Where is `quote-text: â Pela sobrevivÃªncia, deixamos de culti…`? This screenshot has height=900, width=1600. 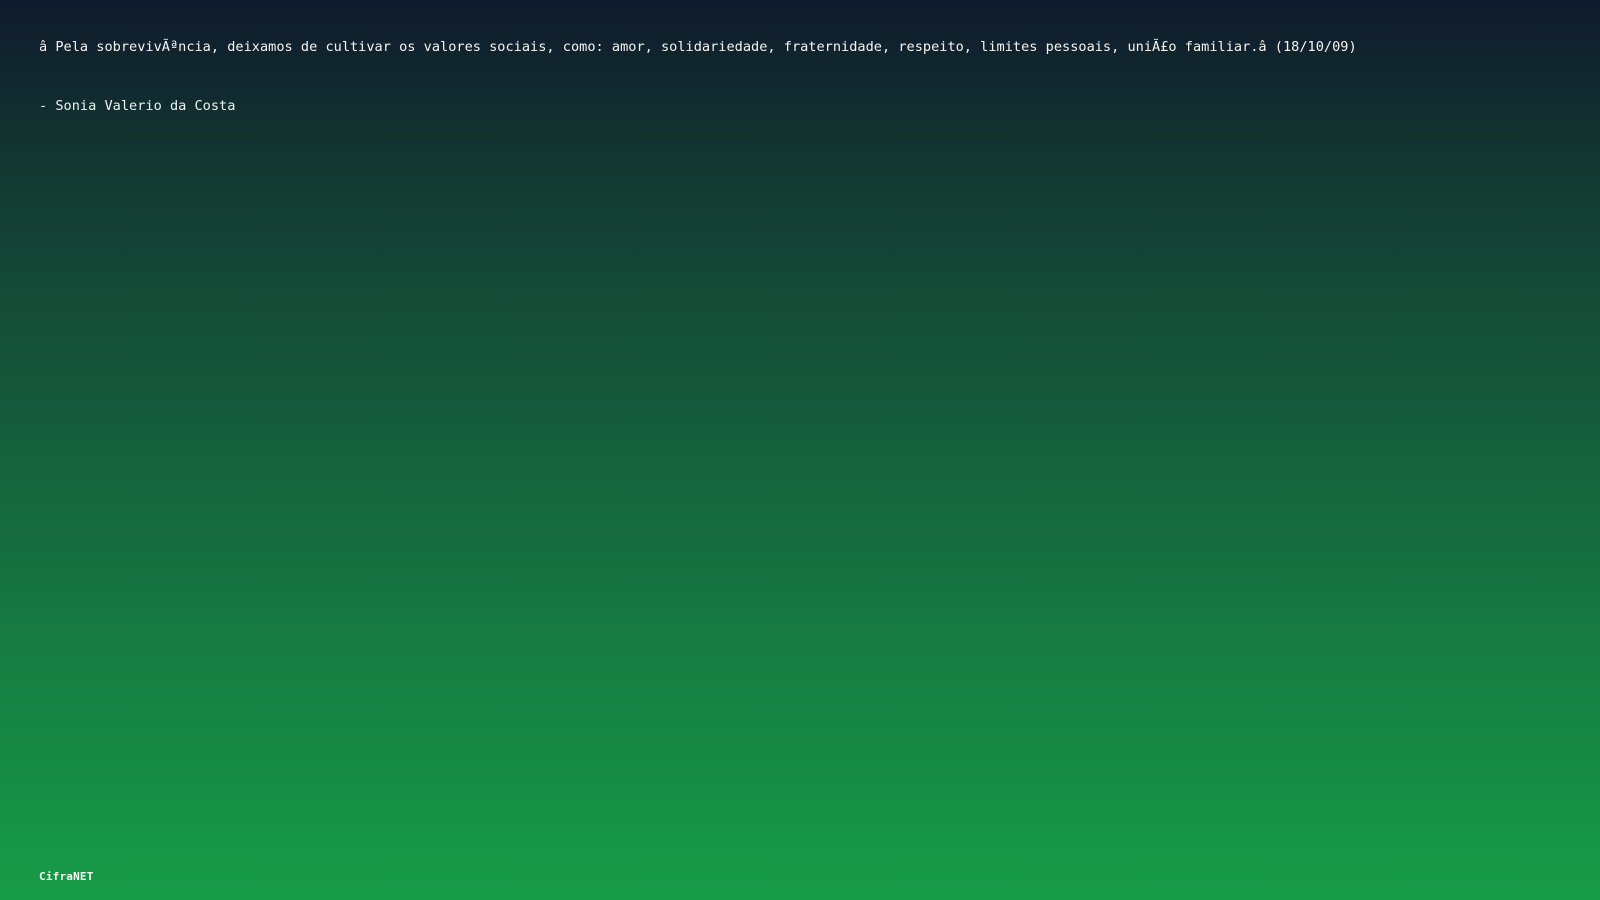
quote-text: â Pela sobrevivÃªncia, deixamos de culti… is located at coordinates (698, 47).